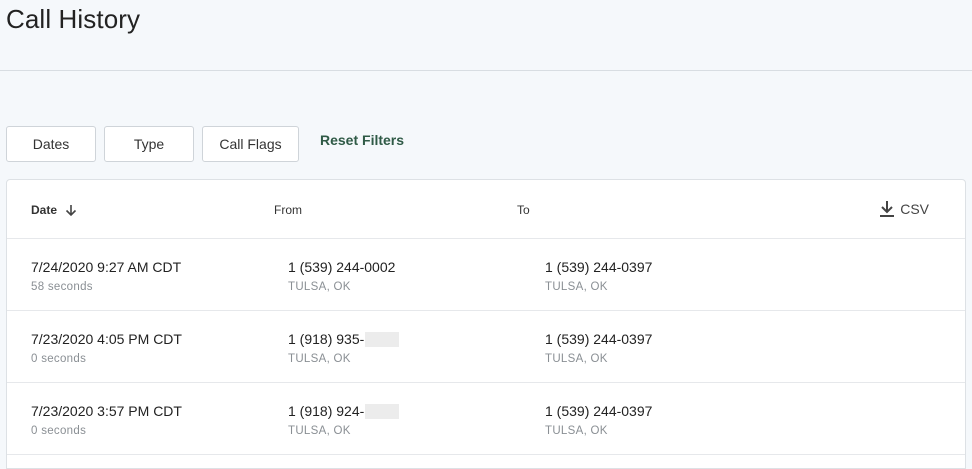 This screenshot has height=469, width=972. Describe the element at coordinates (362, 140) in the screenshot. I see `reset-filters-link: Reset Filters` at that location.